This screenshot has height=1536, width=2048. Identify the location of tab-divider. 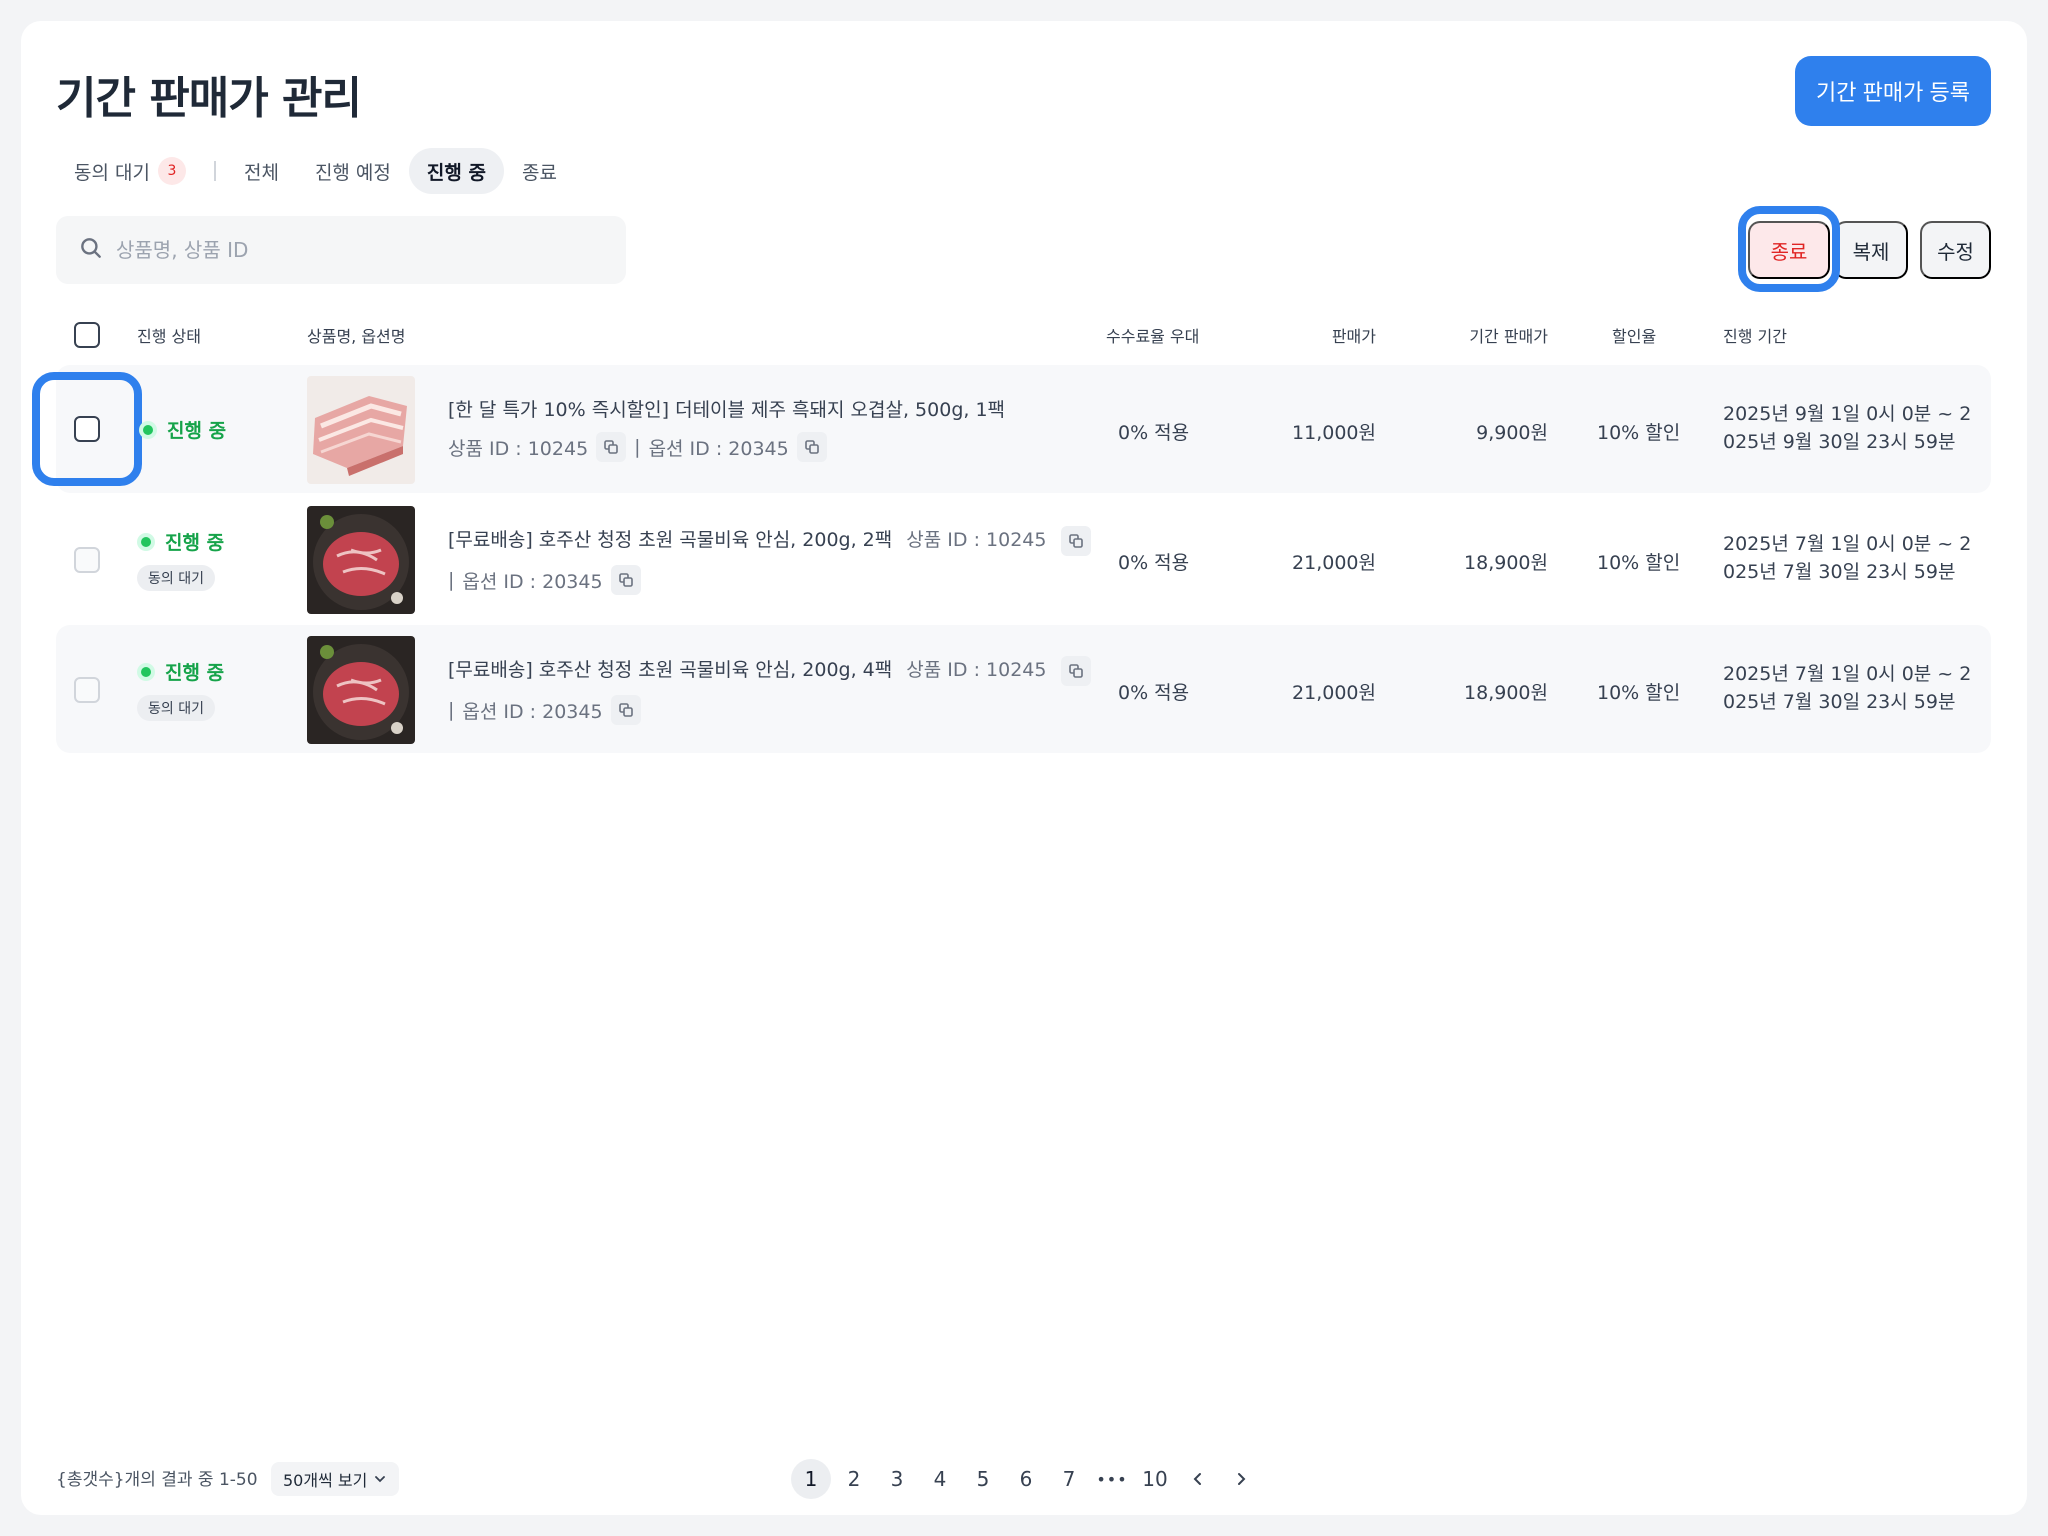
(214, 171).